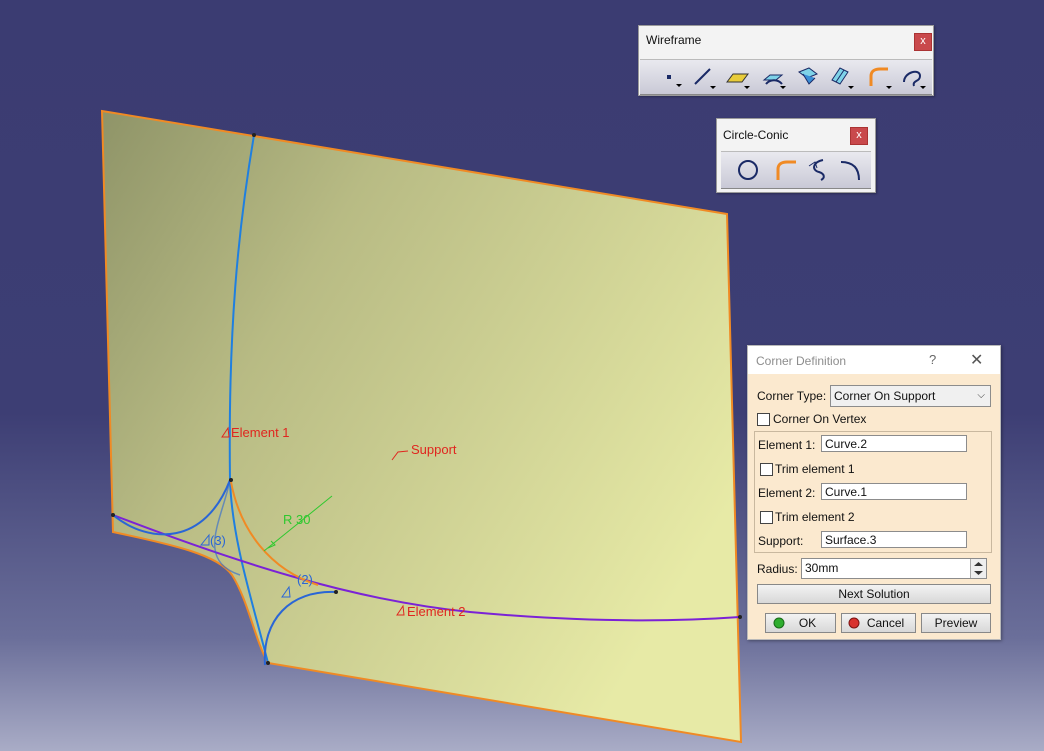  I want to click on line-icon, so click(703, 77).